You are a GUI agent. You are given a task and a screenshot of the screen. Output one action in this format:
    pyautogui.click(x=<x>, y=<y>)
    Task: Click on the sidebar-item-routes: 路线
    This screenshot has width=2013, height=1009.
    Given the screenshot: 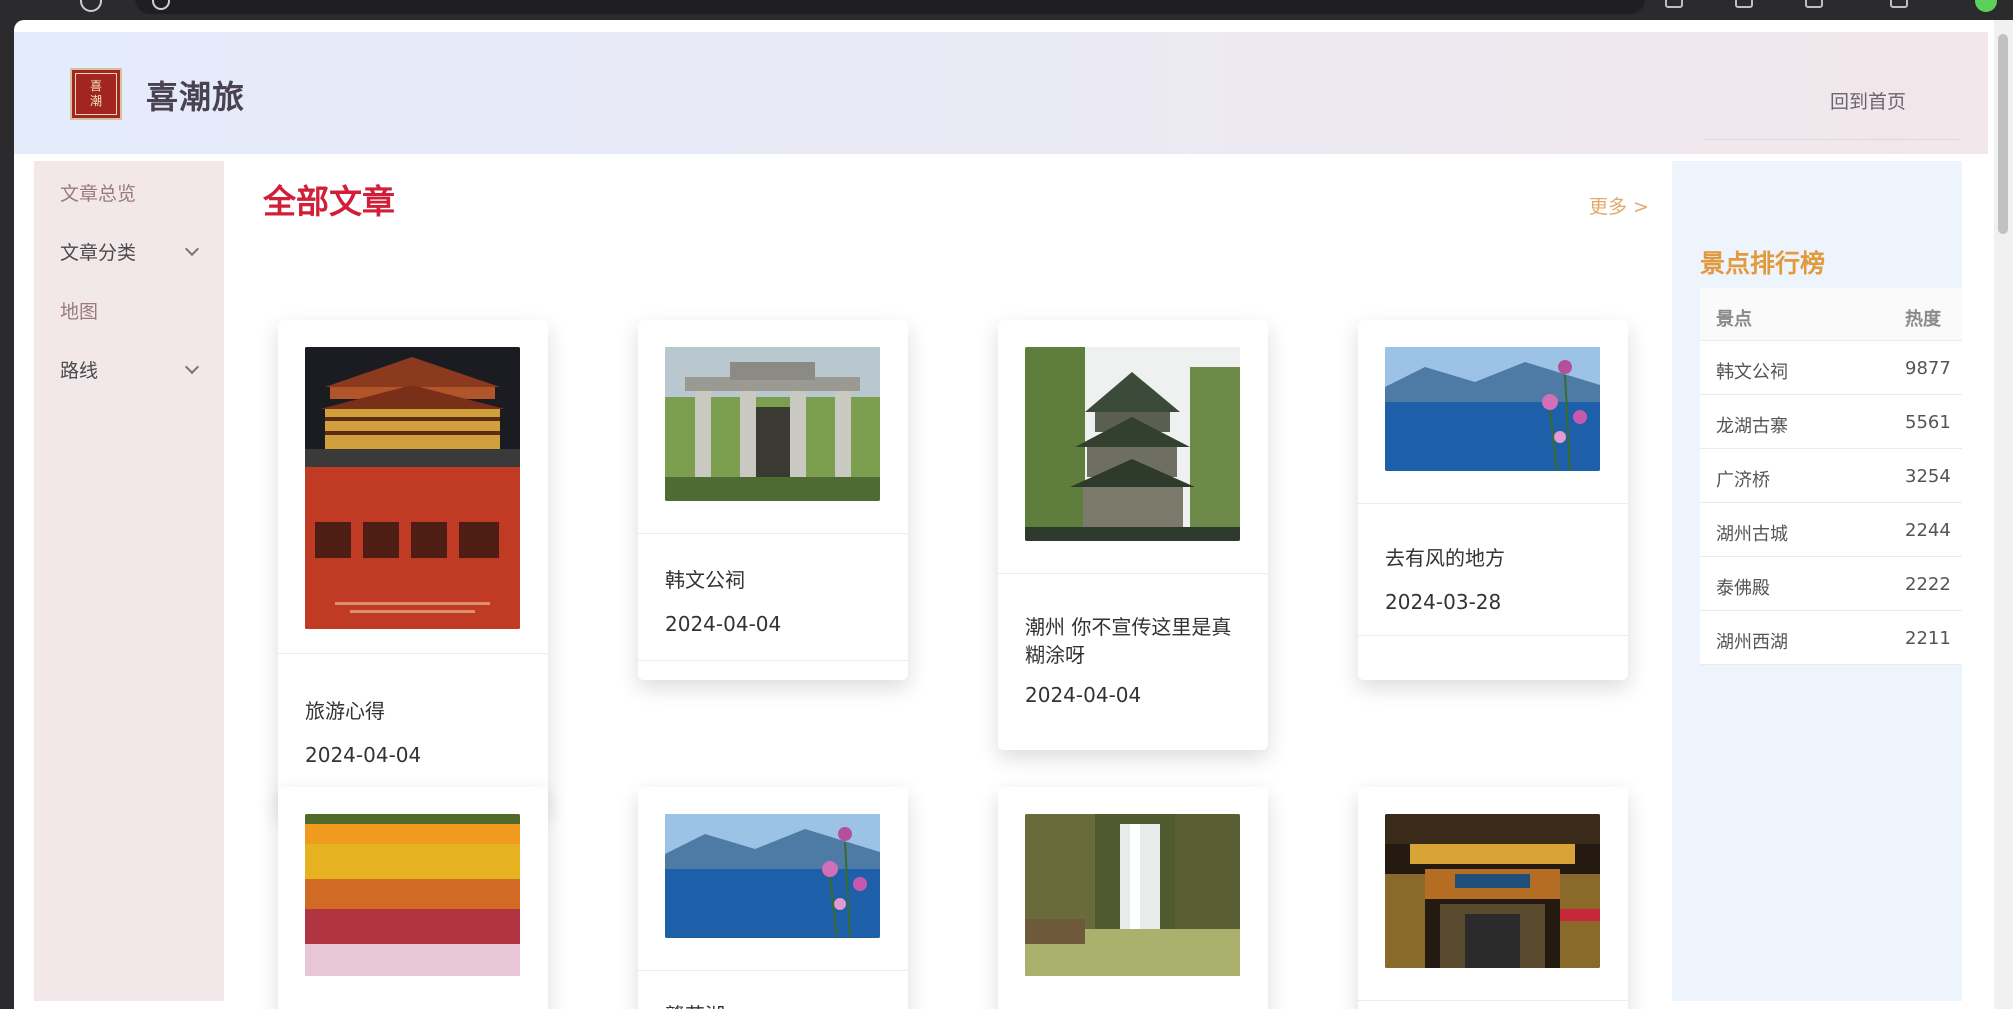 What is the action you would take?
    pyautogui.click(x=79, y=369)
    